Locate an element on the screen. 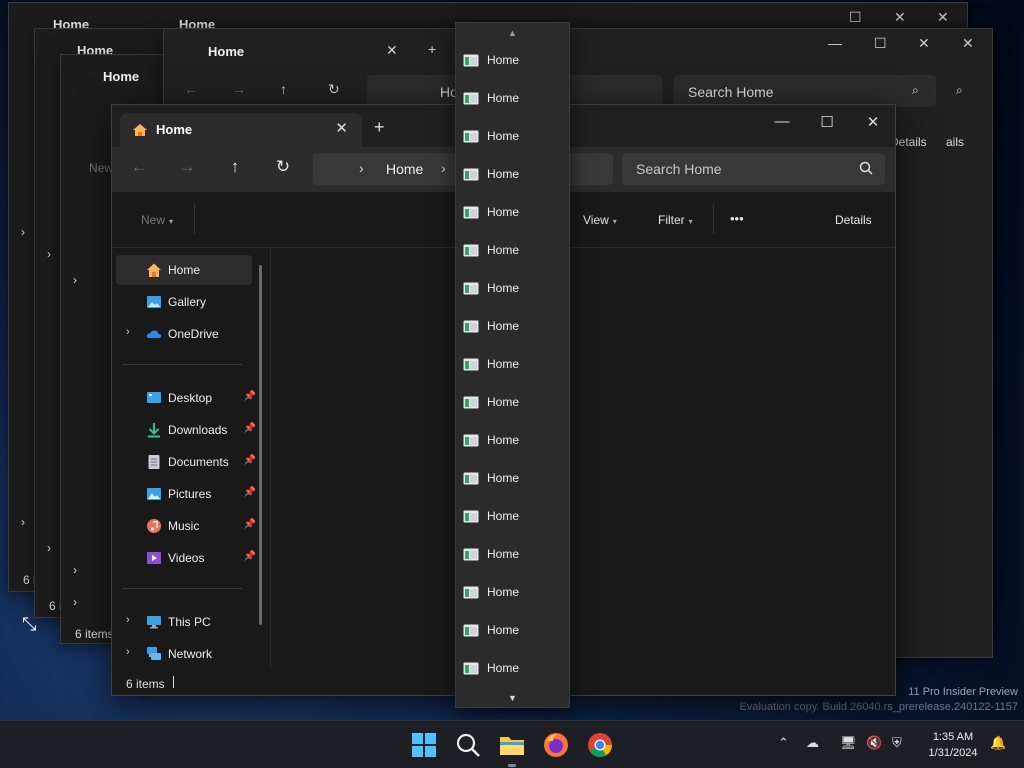  sidebar-item-this-pc: › This PC is located at coordinates (184, 622).